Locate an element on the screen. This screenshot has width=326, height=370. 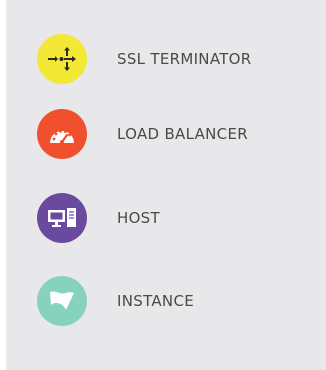
split-arrows-icon is located at coordinates (62, 59).